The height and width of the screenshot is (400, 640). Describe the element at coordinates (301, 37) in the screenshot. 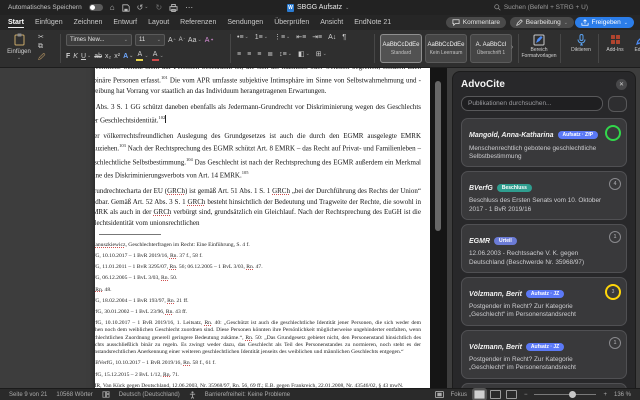

I see `decrease-indent-icon: ⇤≡` at that location.